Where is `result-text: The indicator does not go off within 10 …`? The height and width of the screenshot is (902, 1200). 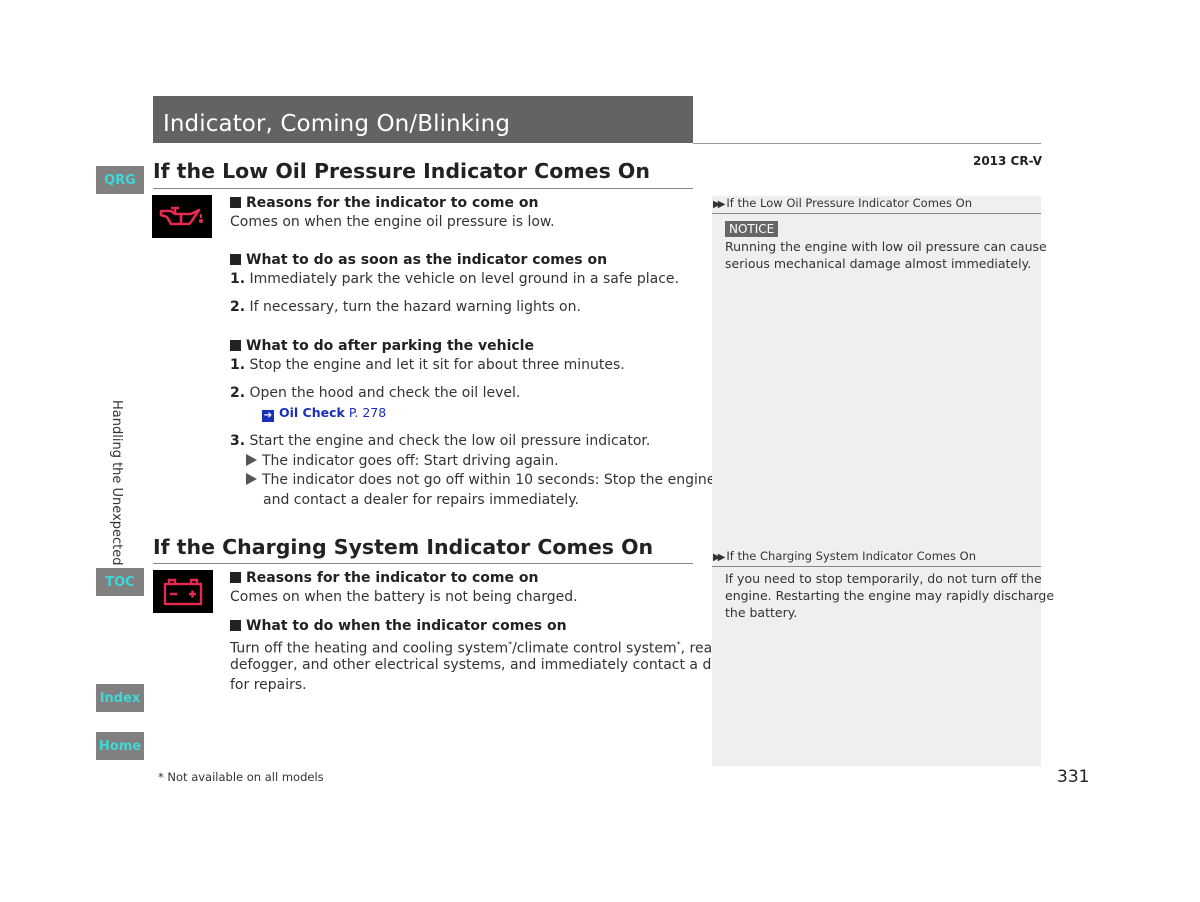 result-text: The indicator does not go off within 10 … is located at coordinates (489, 480).